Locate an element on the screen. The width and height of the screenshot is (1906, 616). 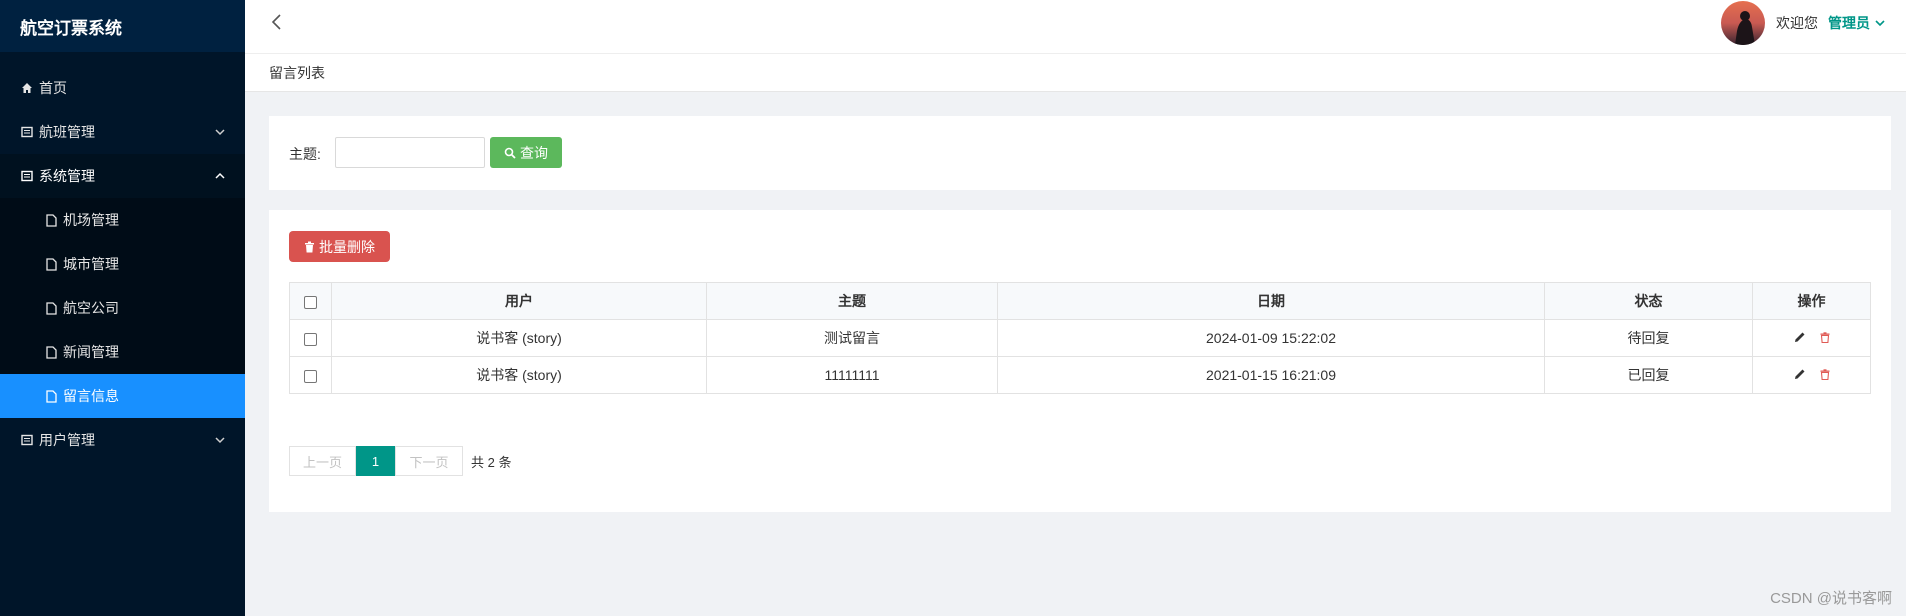
role-label: 管理员 is located at coordinates (1849, 23).